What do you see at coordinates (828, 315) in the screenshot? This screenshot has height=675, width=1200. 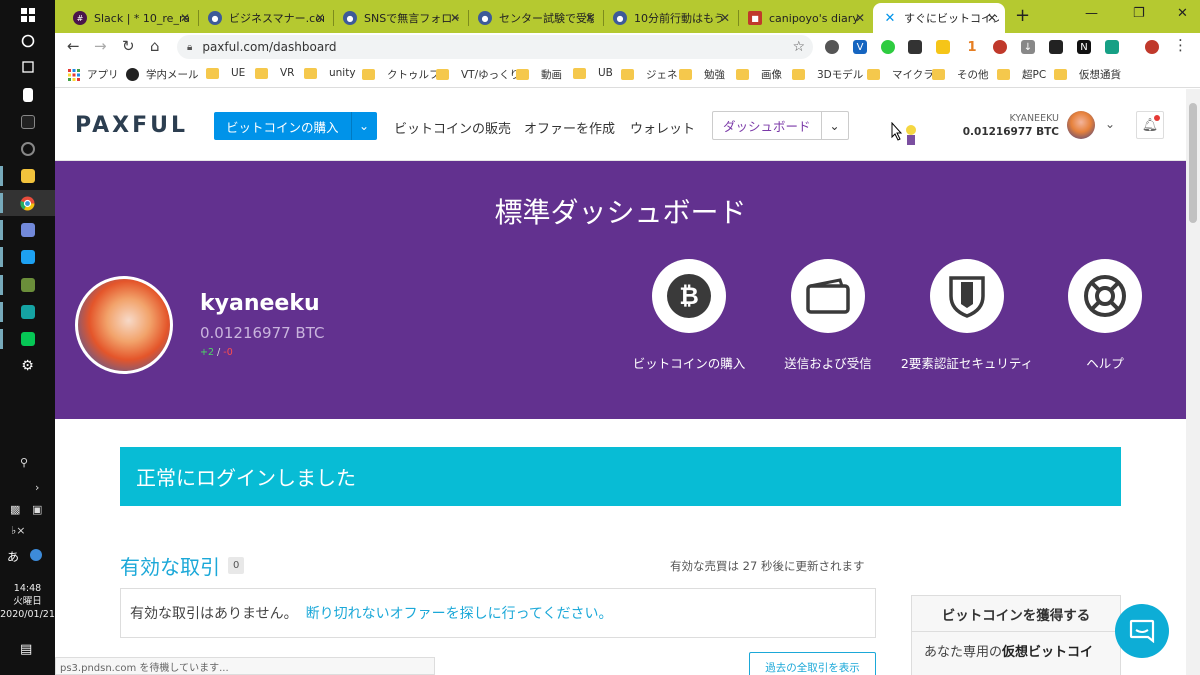 I see `action-send-receive: 送信および受信` at bounding box center [828, 315].